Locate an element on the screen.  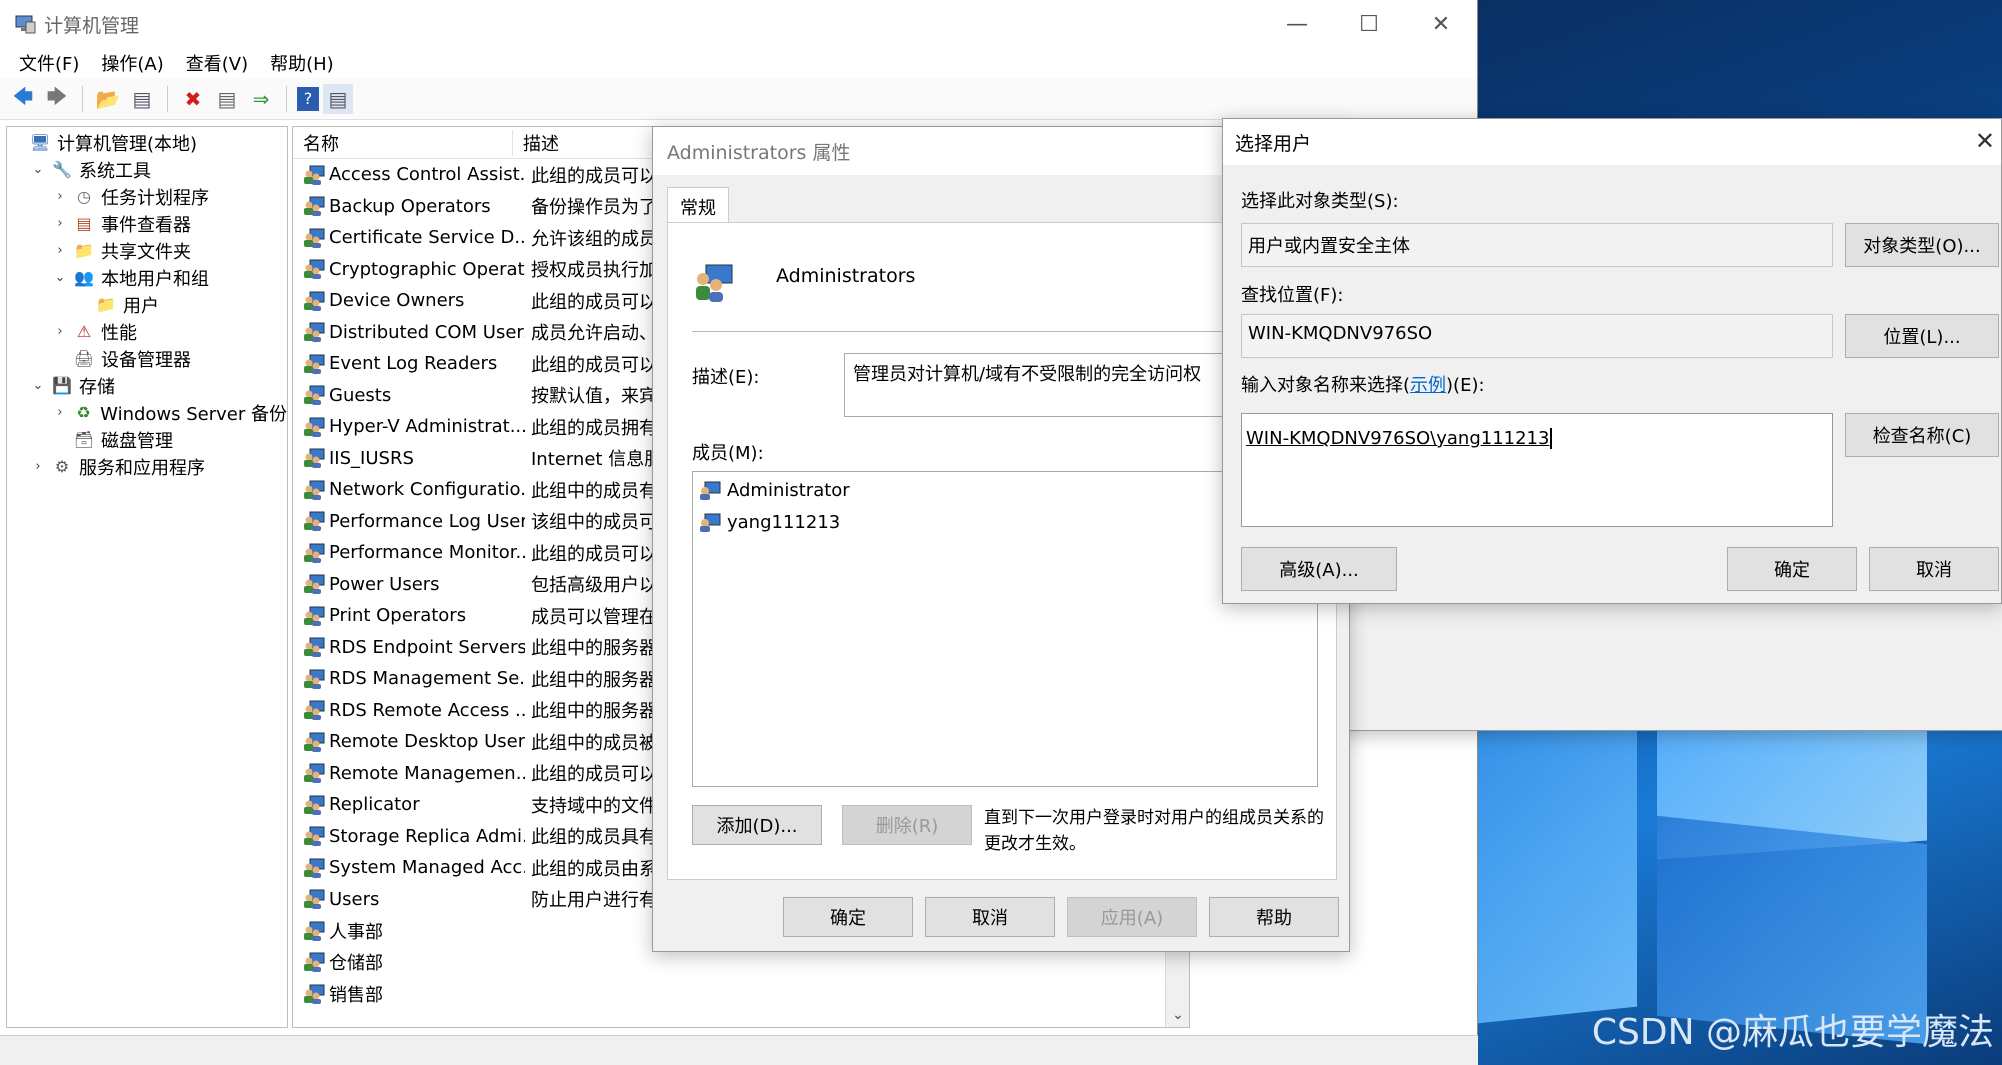
close-icon: ✕ is located at coordinates (1985, 141).